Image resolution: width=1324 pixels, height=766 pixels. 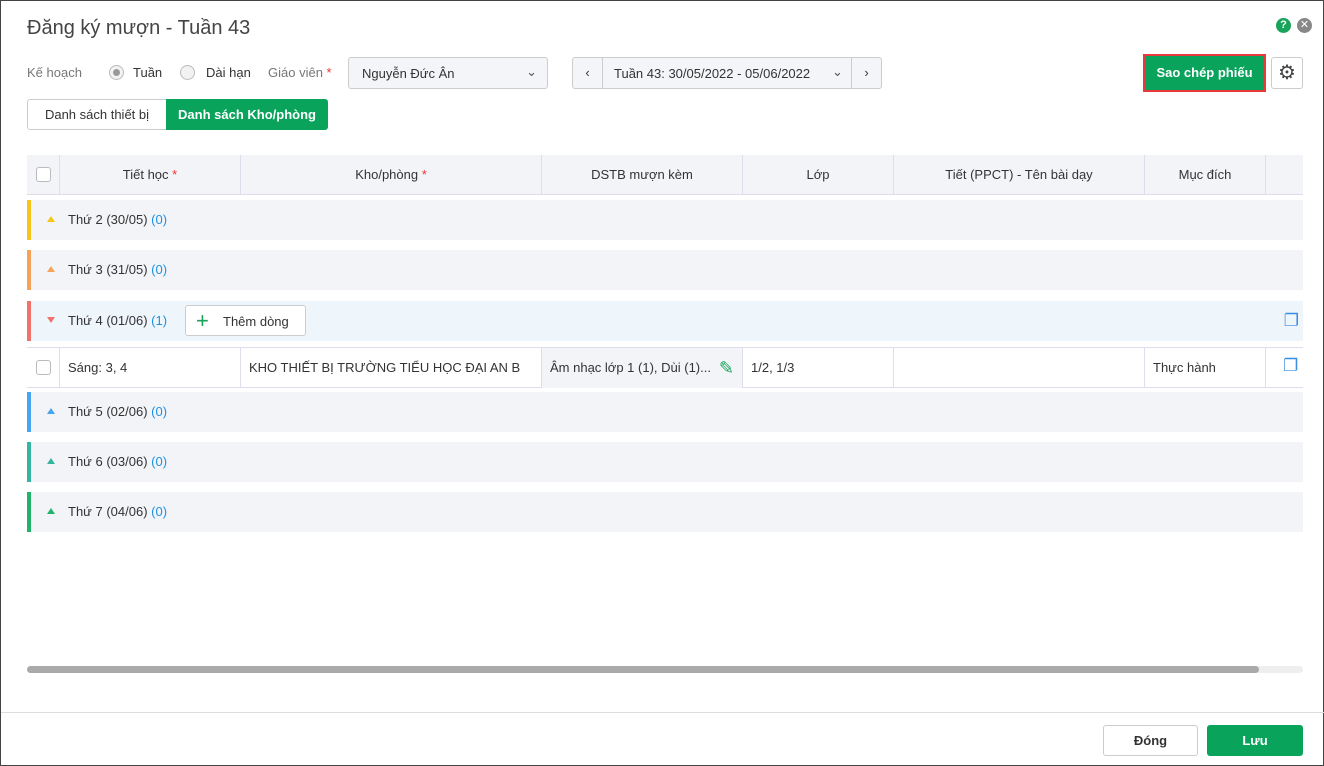 What do you see at coordinates (51, 320) in the screenshot?
I see `collapse-triangle-icon` at bounding box center [51, 320].